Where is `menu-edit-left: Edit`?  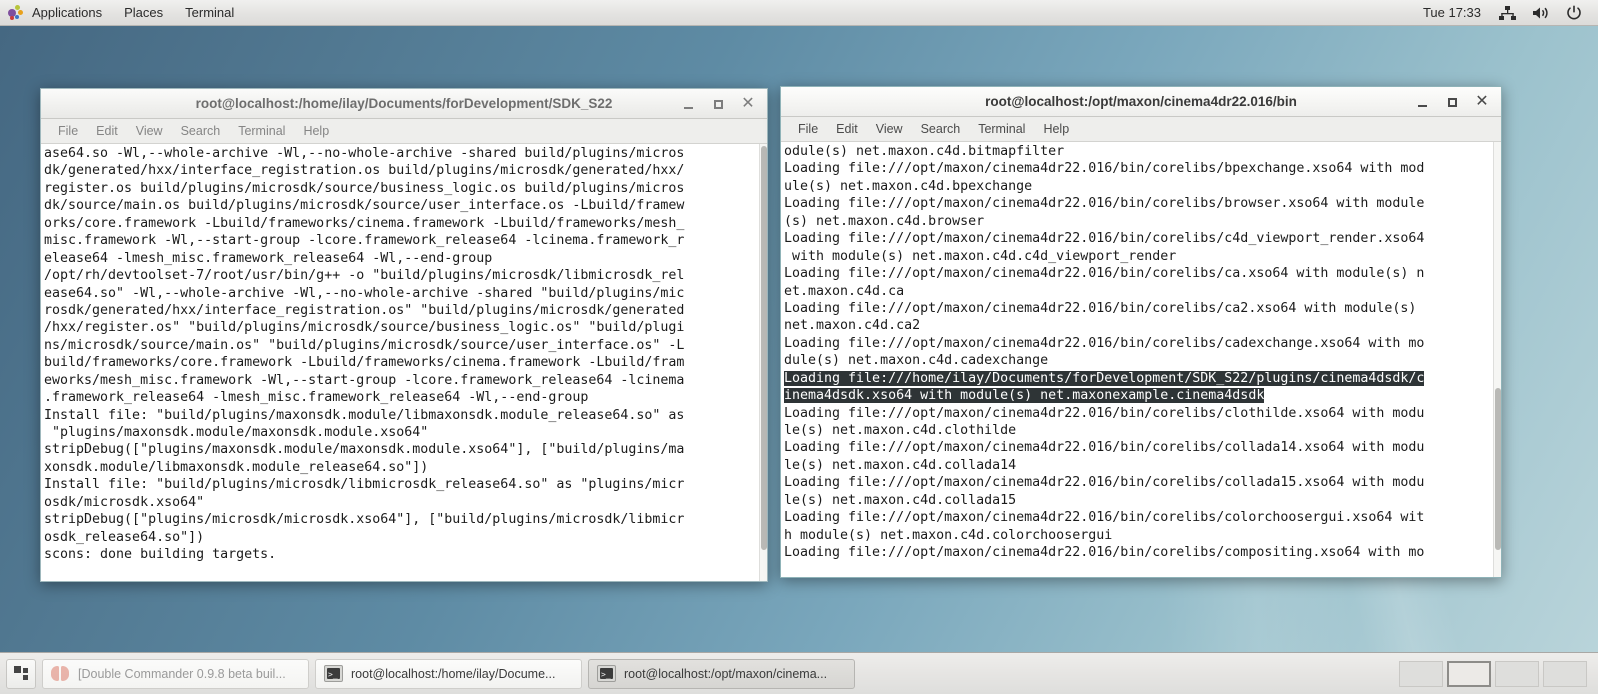
menu-edit-left: Edit is located at coordinates (107, 131).